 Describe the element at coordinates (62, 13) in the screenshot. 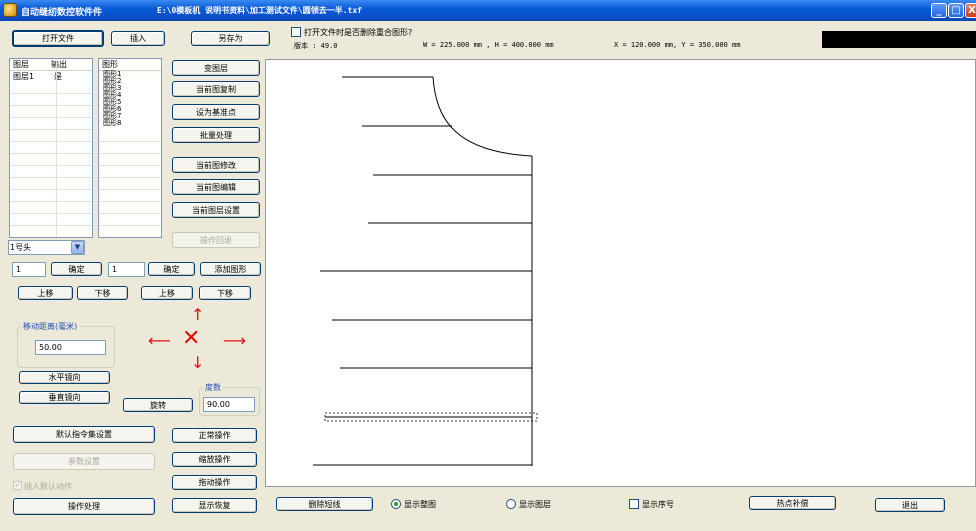

I see `app-title: 自动缝纫数控软件件` at that location.